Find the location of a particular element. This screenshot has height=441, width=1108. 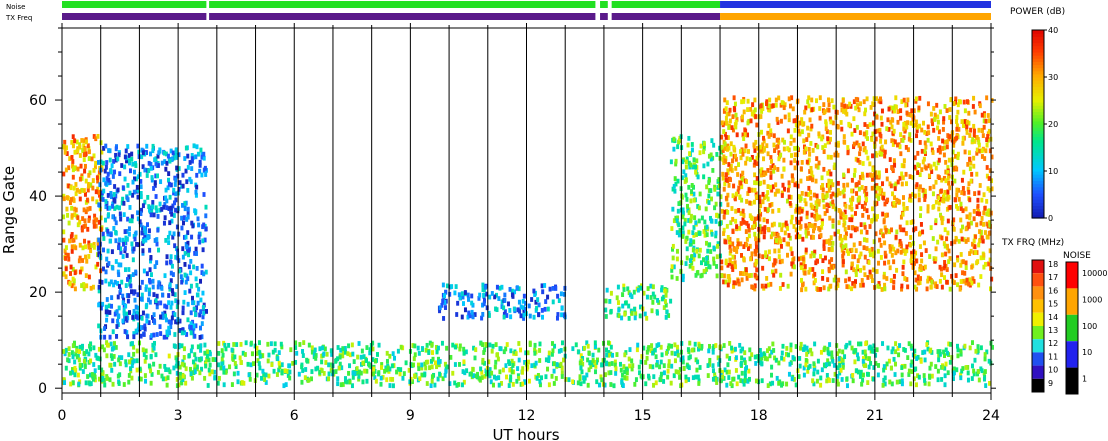

txfreq-segment is located at coordinates (402, 16).